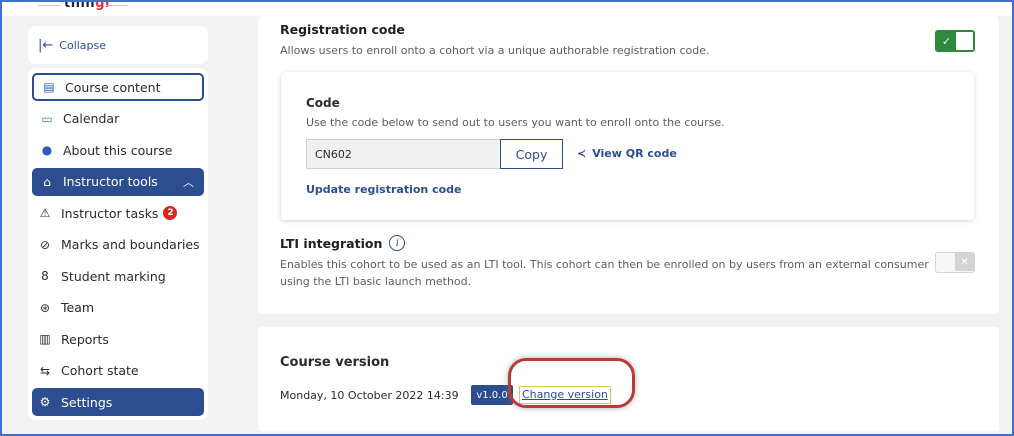 The height and width of the screenshot is (436, 1014). I want to click on sidebar-item-team: ⊛ Team, so click(118, 308).